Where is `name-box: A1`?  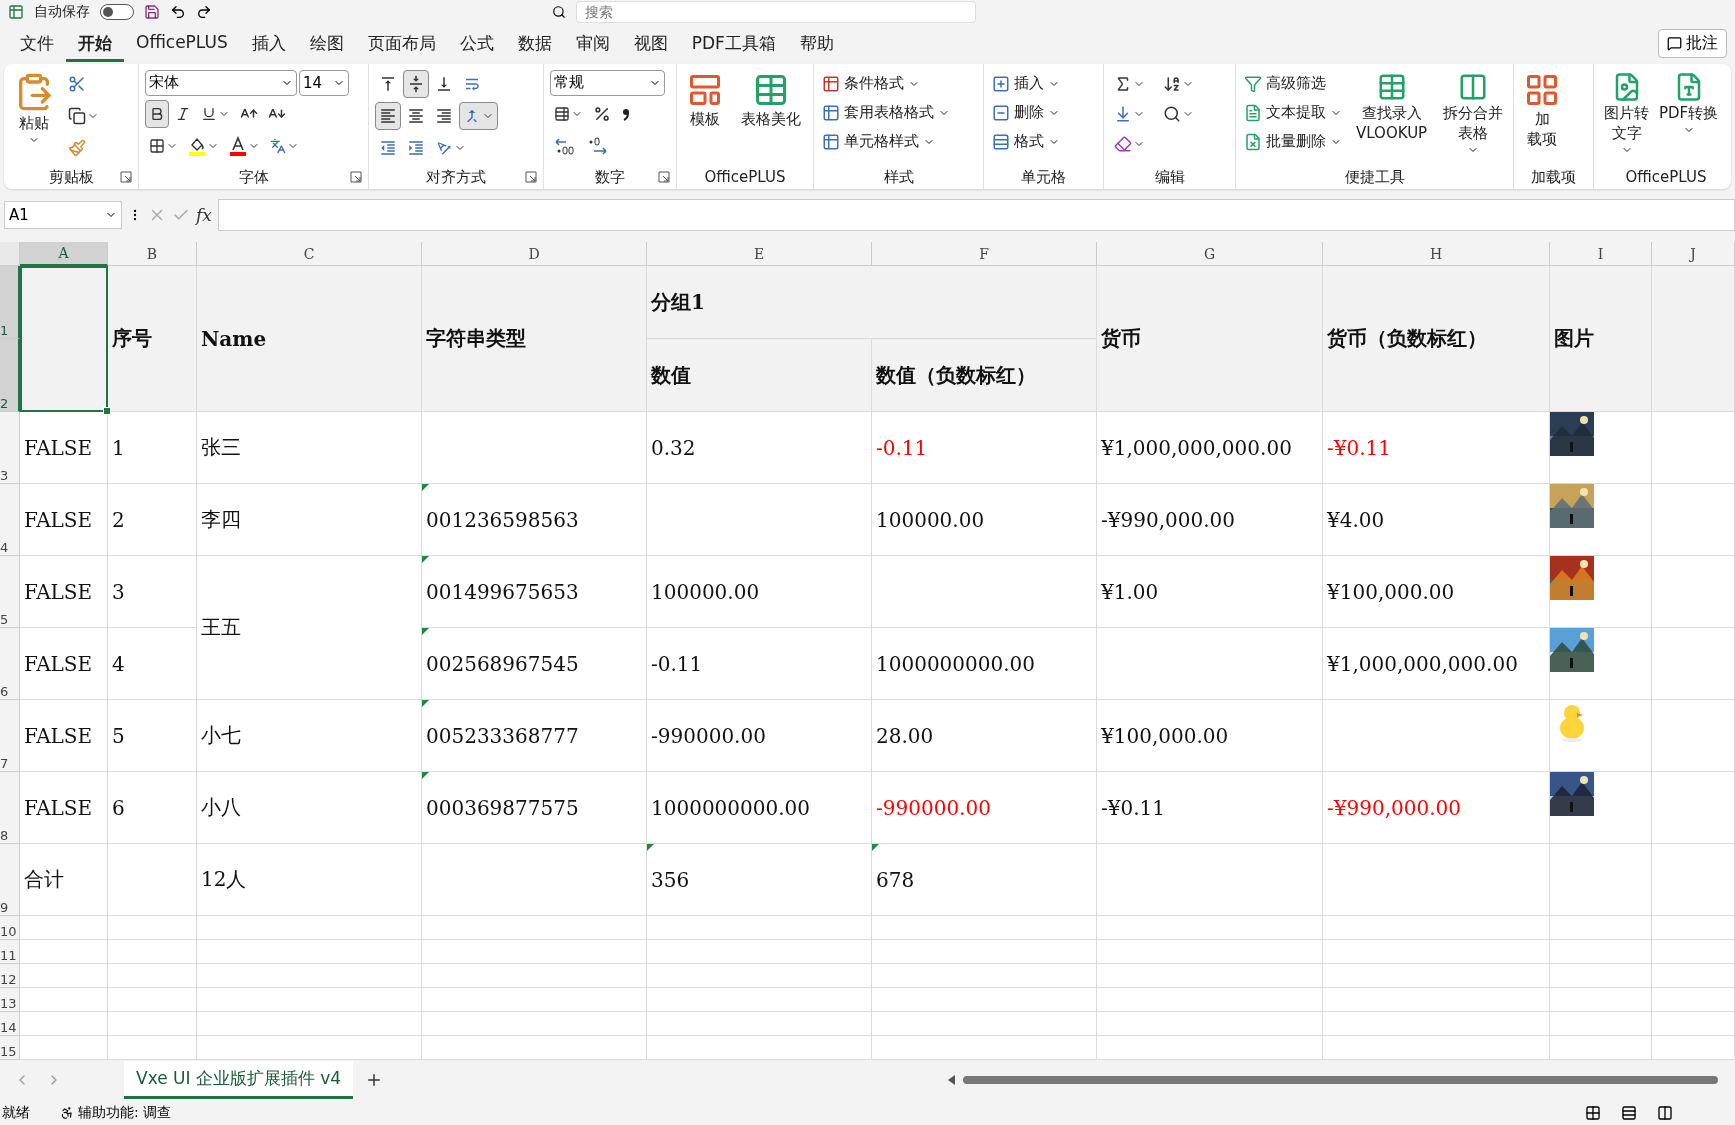
name-box: A1 is located at coordinates (63, 215).